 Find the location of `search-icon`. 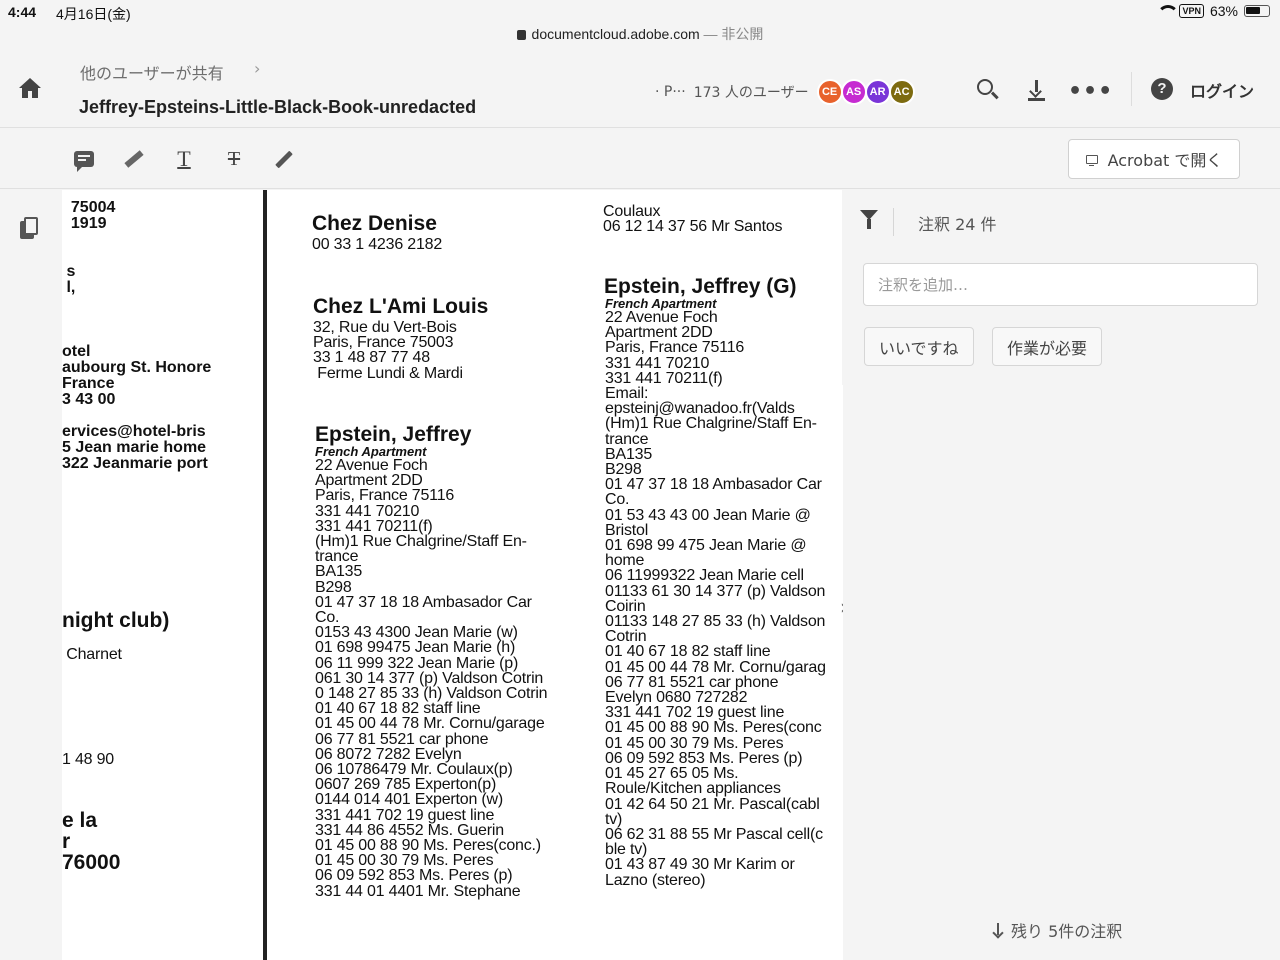

search-icon is located at coordinates (988, 90).